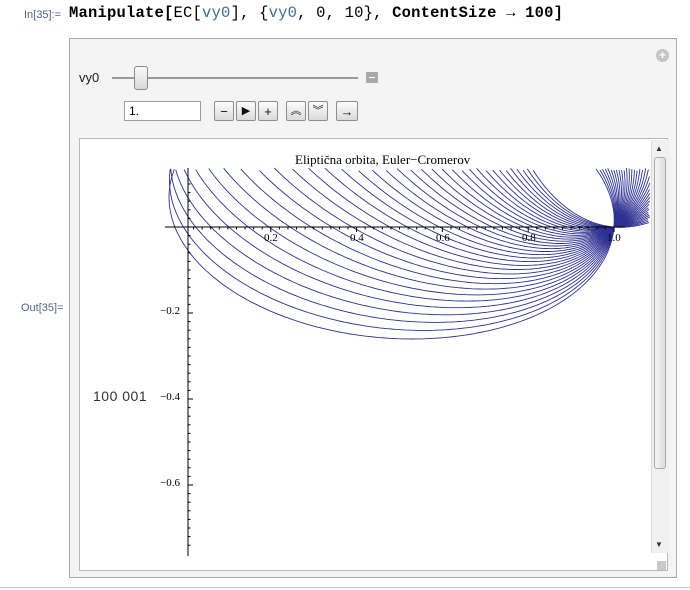  Describe the element at coordinates (170, 397) in the screenshot. I see `y-tick-label: −0.4` at that location.